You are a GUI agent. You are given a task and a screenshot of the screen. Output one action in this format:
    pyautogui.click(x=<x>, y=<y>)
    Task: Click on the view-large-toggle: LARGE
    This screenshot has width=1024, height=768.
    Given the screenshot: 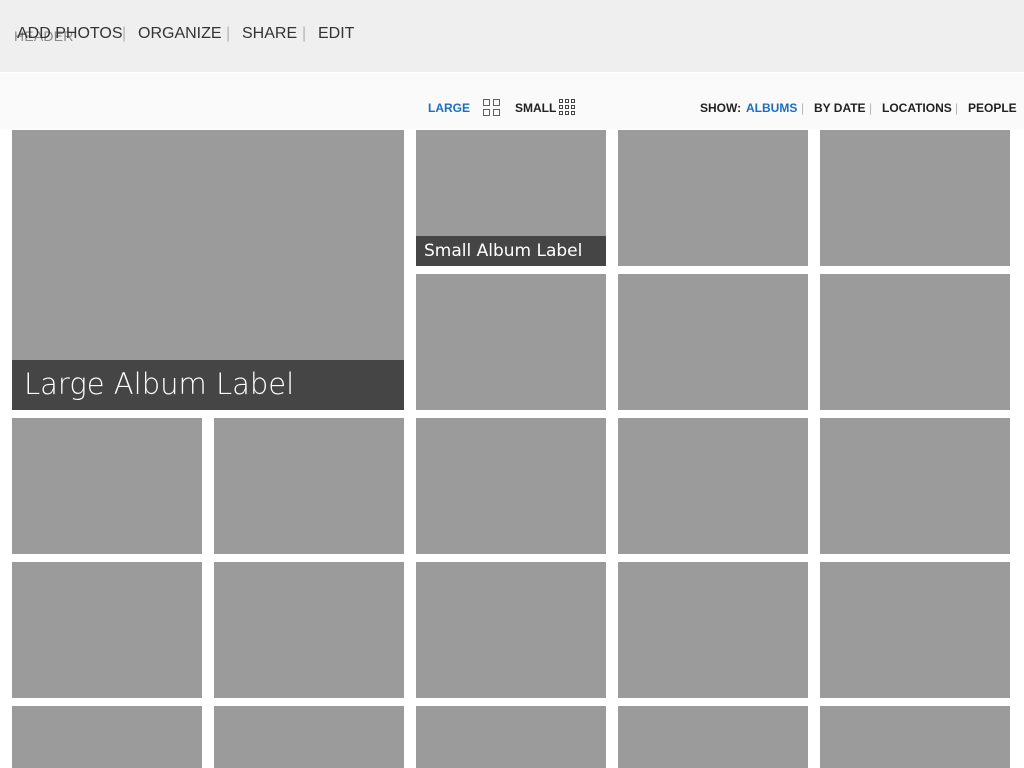 What is the action you would take?
    pyautogui.click(x=449, y=108)
    